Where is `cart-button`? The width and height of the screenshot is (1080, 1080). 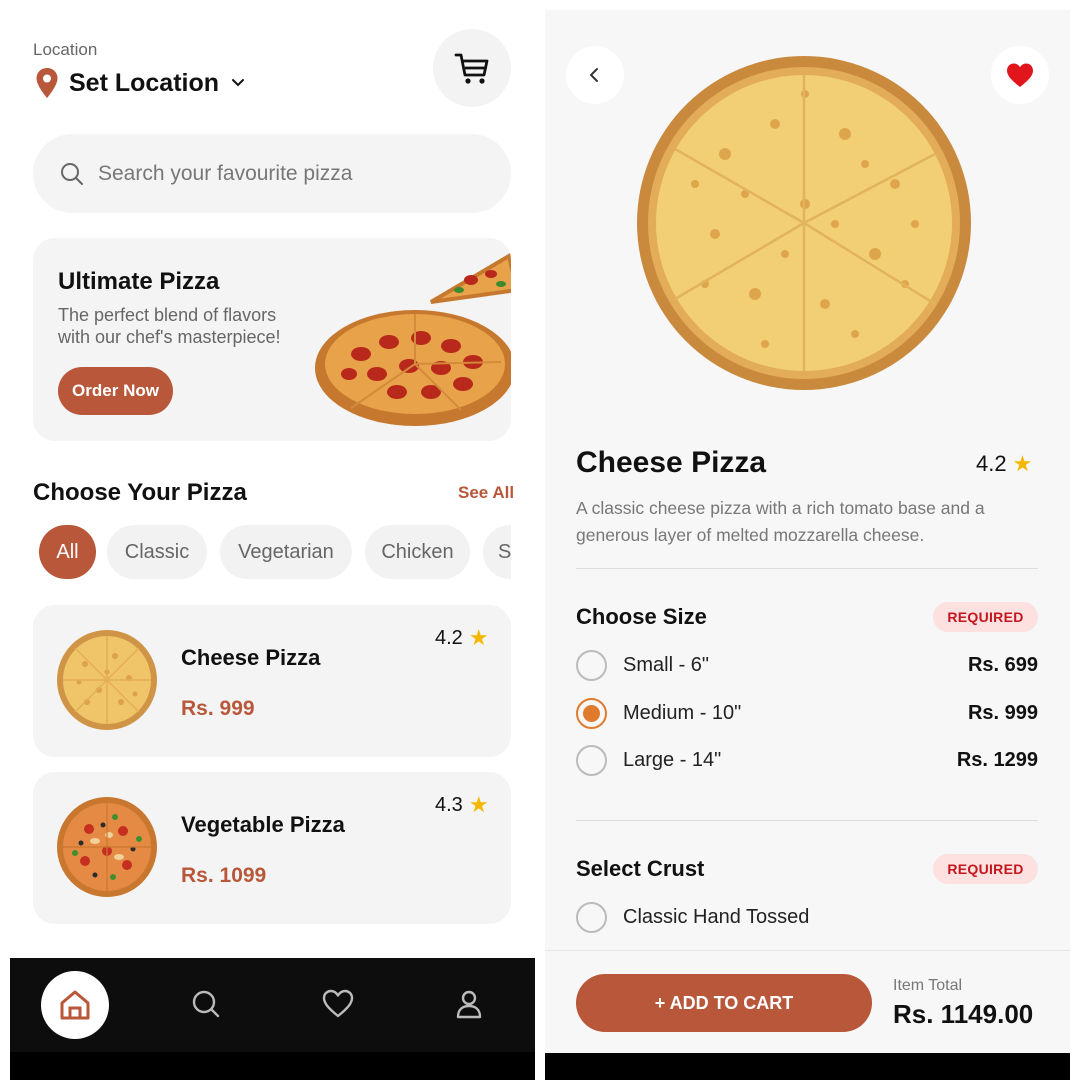 cart-button is located at coordinates (472, 68).